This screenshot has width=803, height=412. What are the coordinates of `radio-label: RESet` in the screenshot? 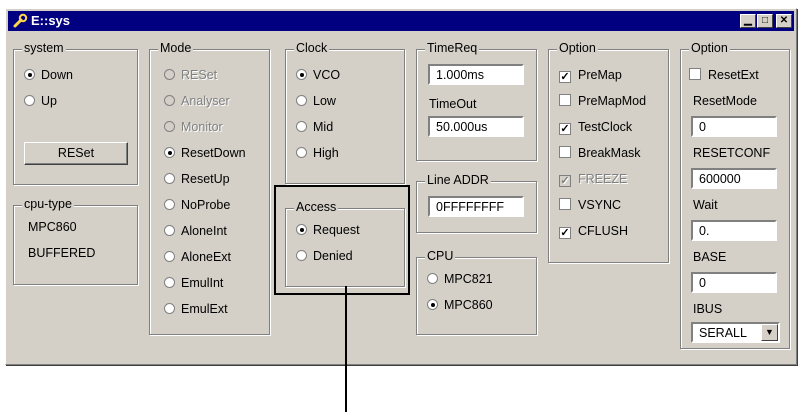 It's located at (199, 75).